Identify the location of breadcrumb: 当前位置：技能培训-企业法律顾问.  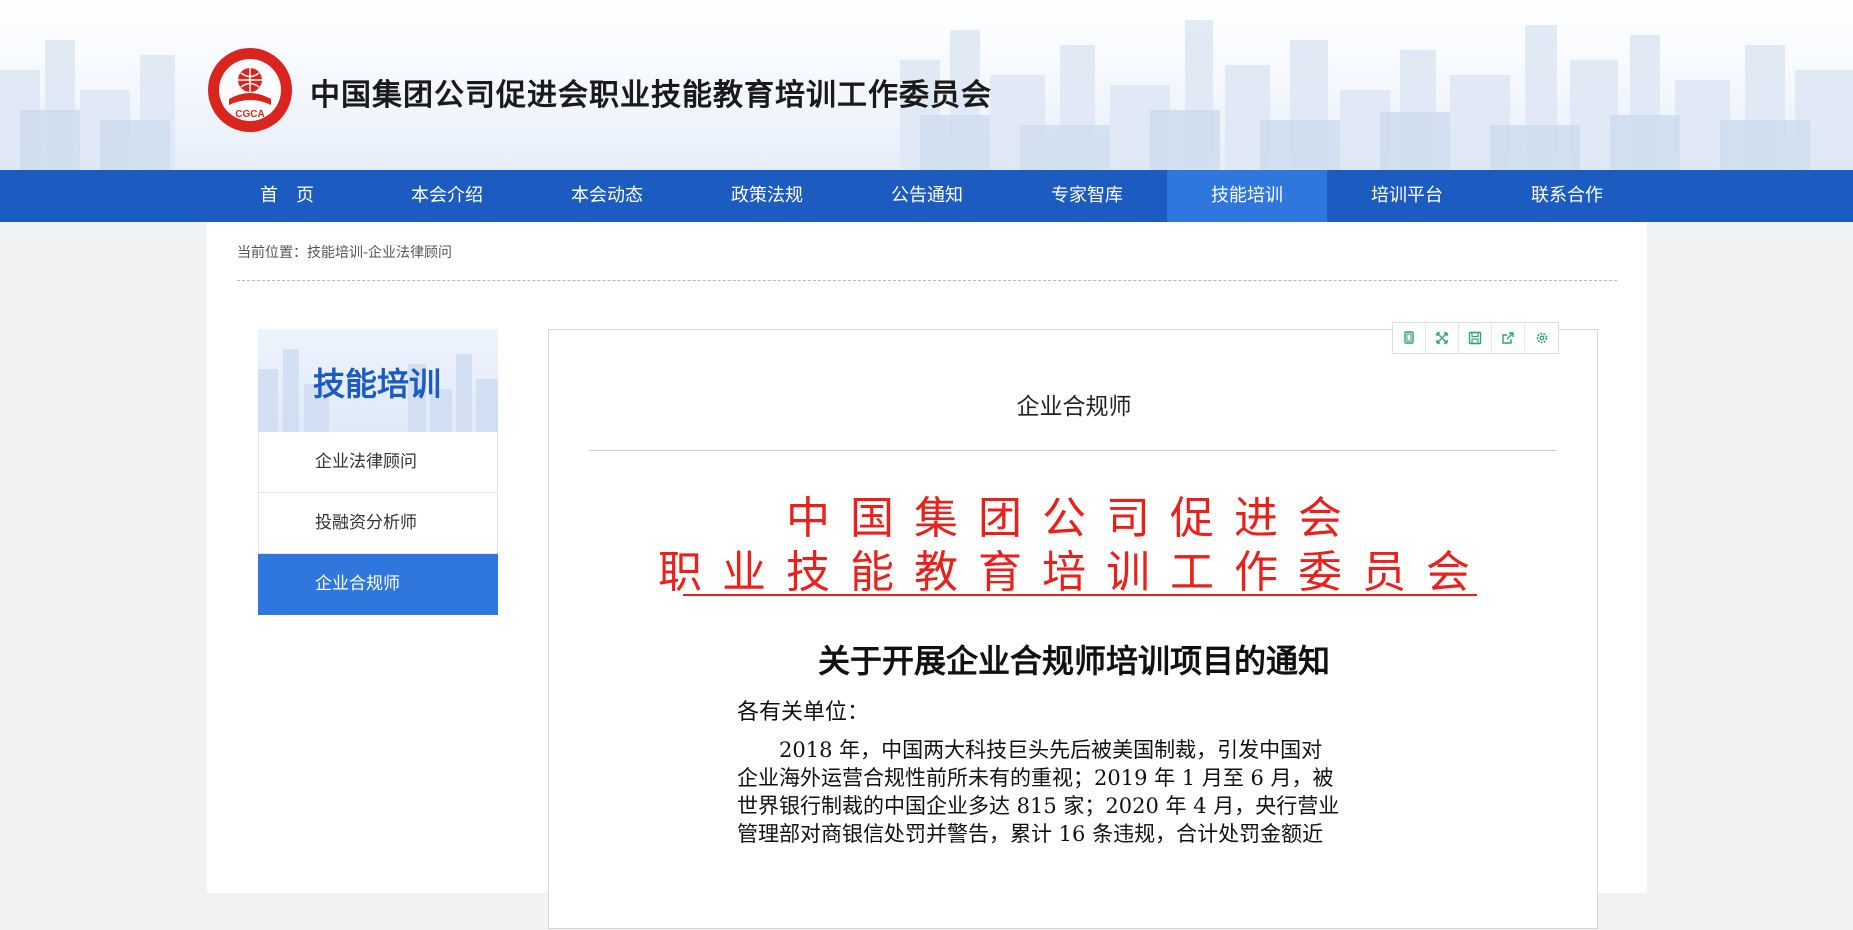
(345, 253).